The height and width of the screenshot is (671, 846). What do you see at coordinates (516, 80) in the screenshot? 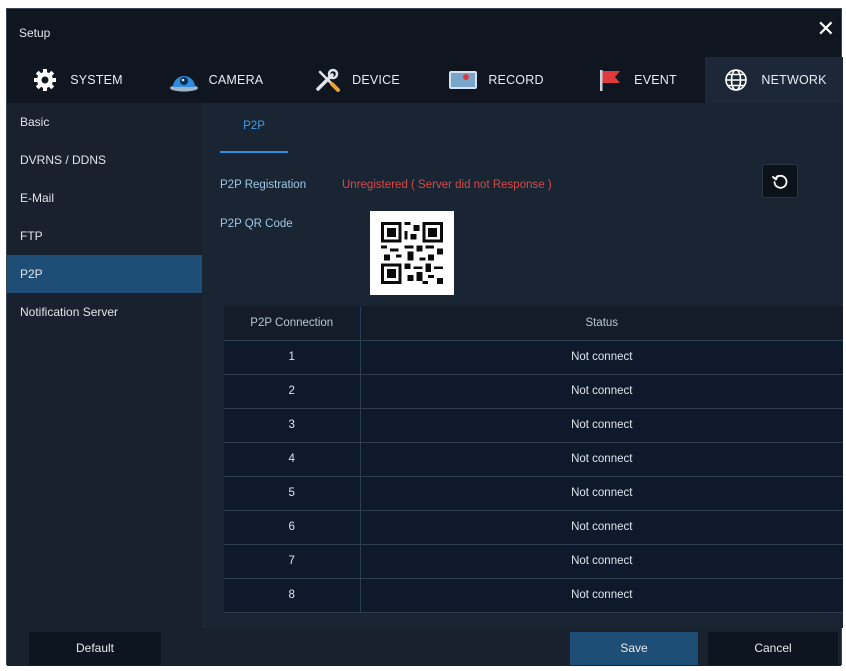
I see `tab-record-label: RECORD` at bounding box center [516, 80].